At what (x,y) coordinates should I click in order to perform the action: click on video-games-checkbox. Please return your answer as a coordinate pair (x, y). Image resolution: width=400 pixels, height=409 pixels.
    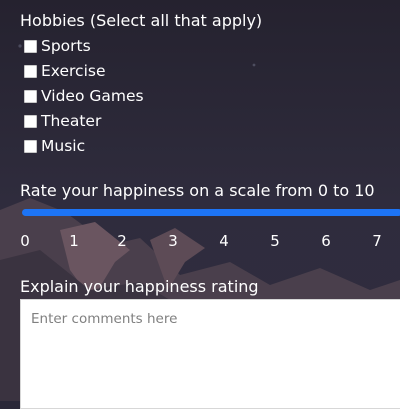
    Looking at the image, I should click on (30, 96).